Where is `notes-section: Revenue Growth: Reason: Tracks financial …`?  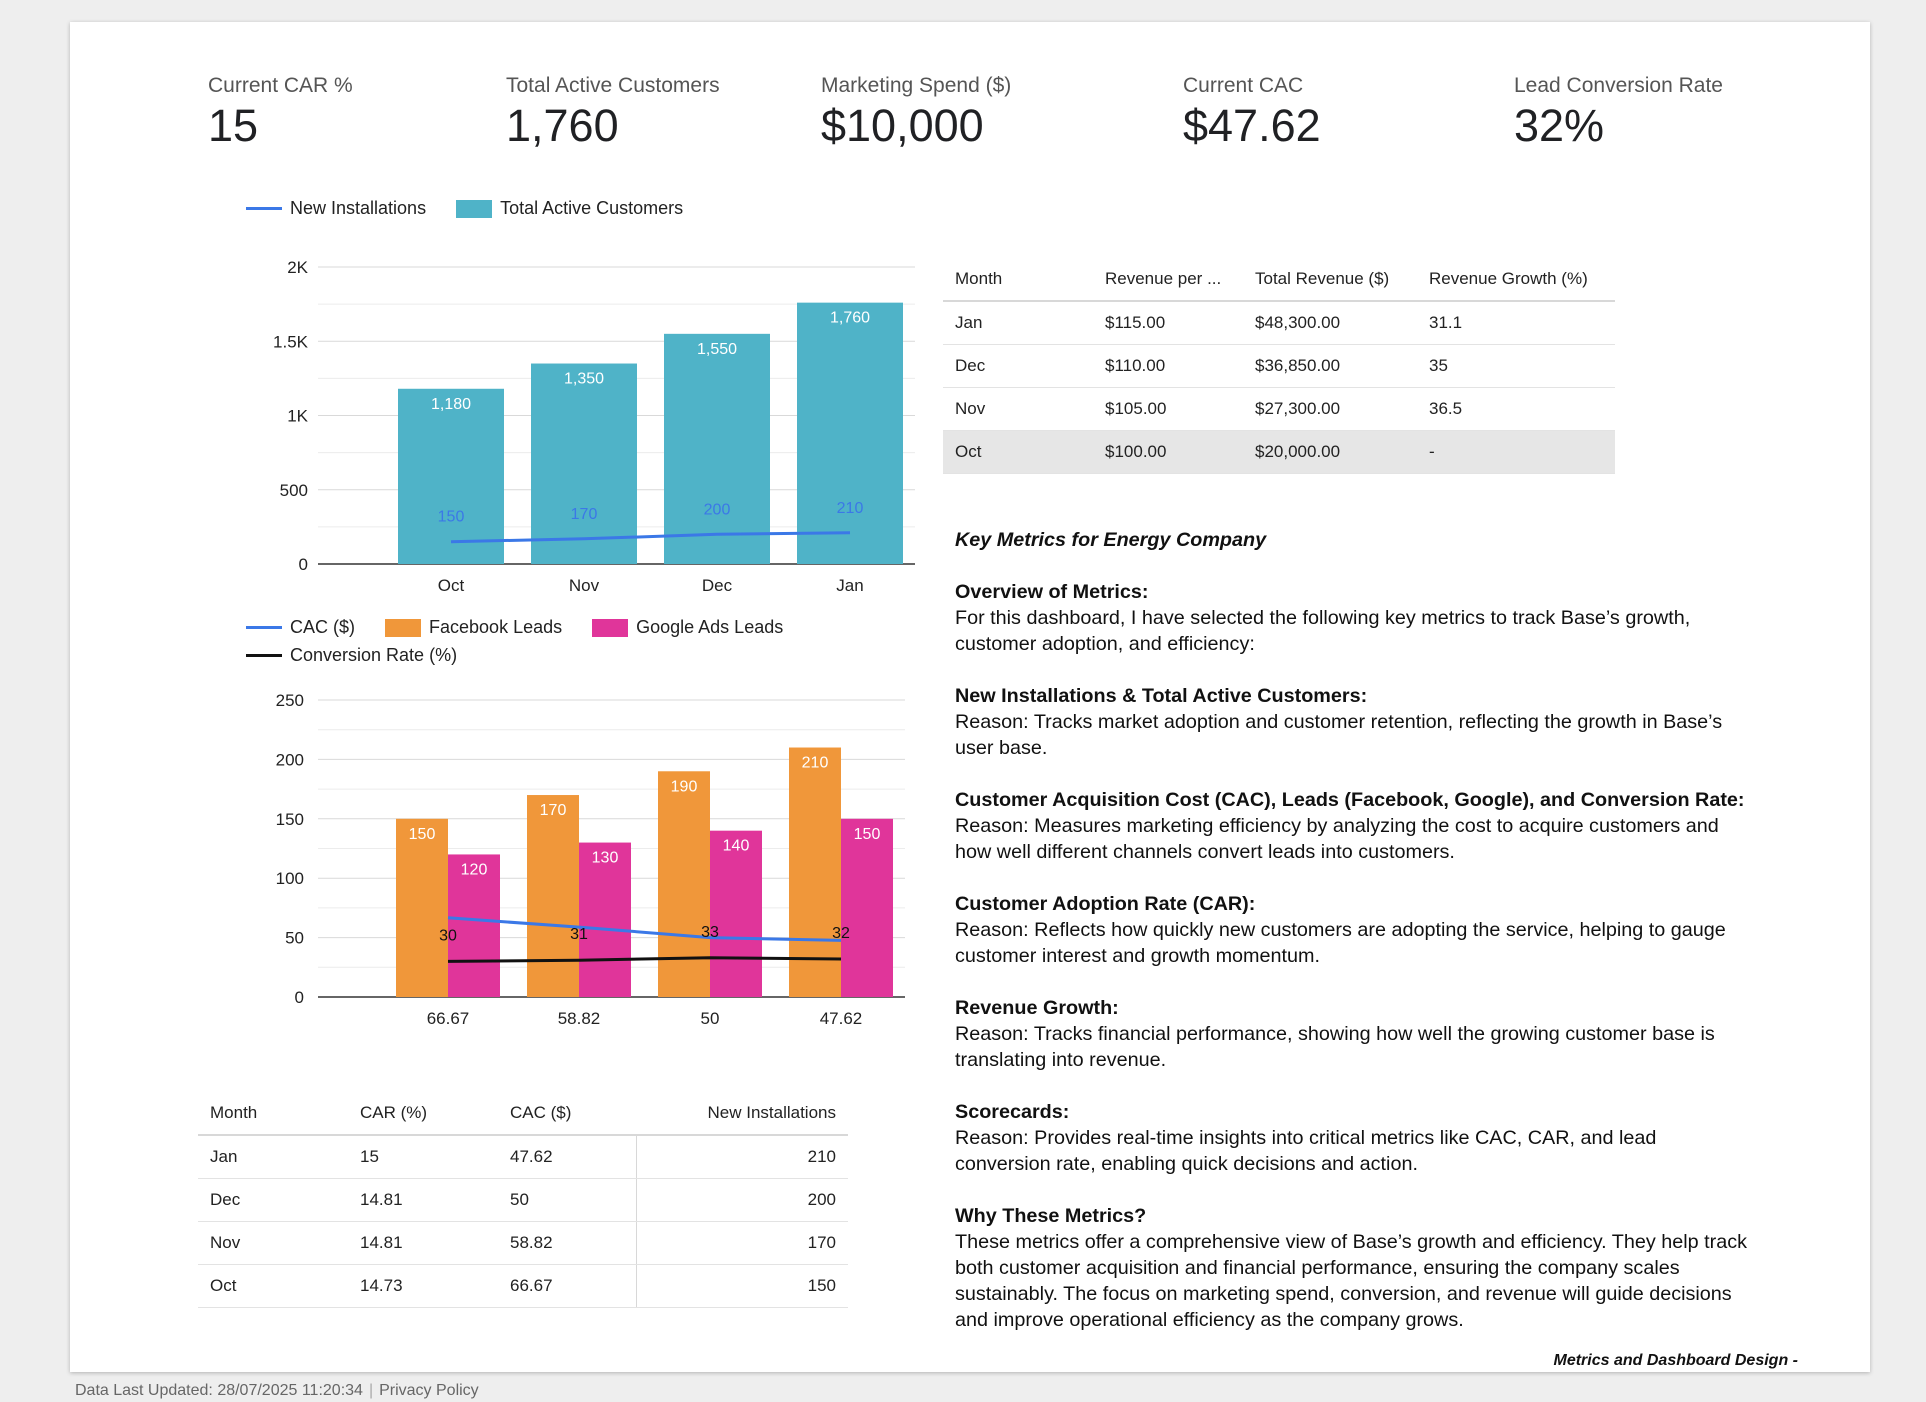 notes-section: Revenue Growth: Reason: Tracks financial … is located at coordinates (1355, 1034).